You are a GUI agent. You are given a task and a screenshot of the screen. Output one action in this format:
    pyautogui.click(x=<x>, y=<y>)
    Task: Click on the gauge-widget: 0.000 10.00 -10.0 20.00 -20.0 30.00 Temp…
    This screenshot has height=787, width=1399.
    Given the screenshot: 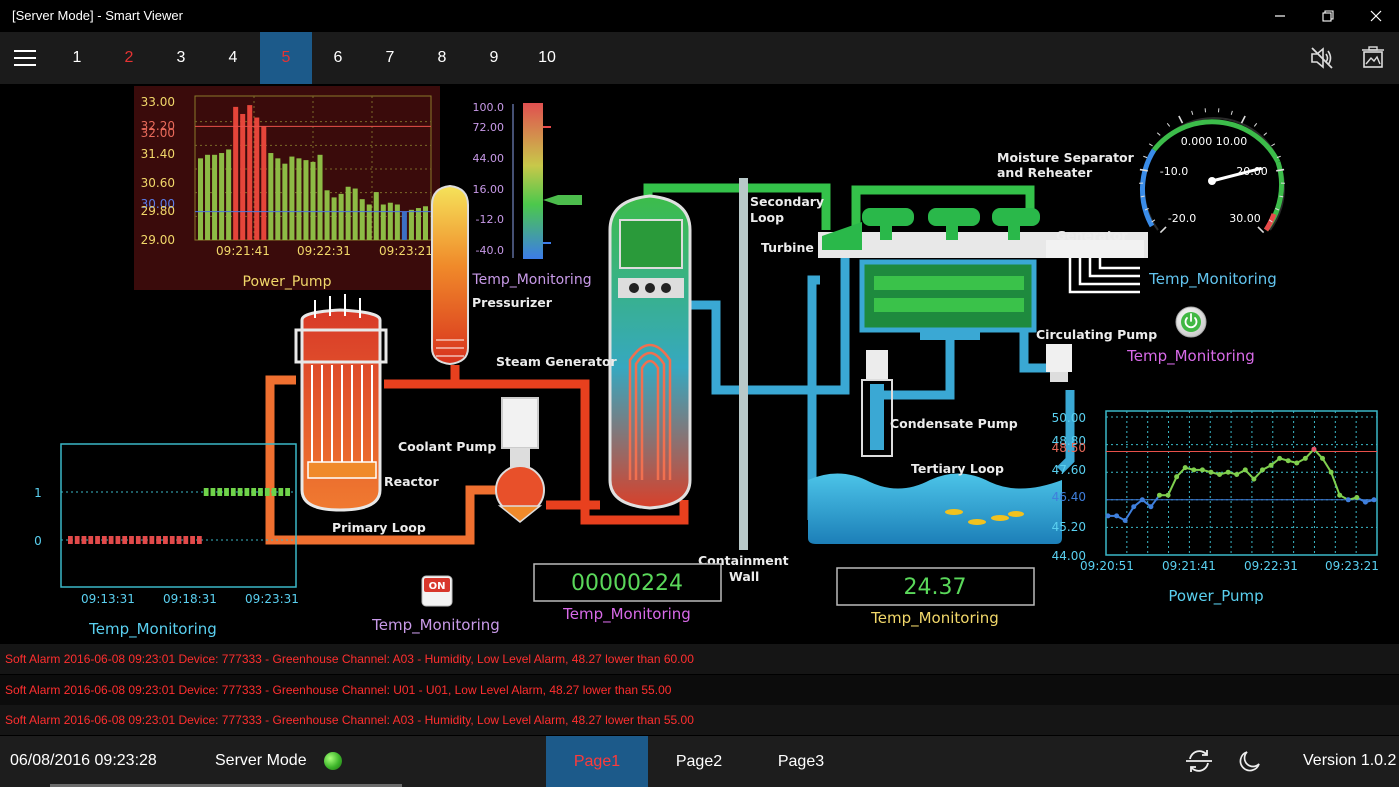 What is the action you would take?
    pyautogui.click(x=1212, y=198)
    